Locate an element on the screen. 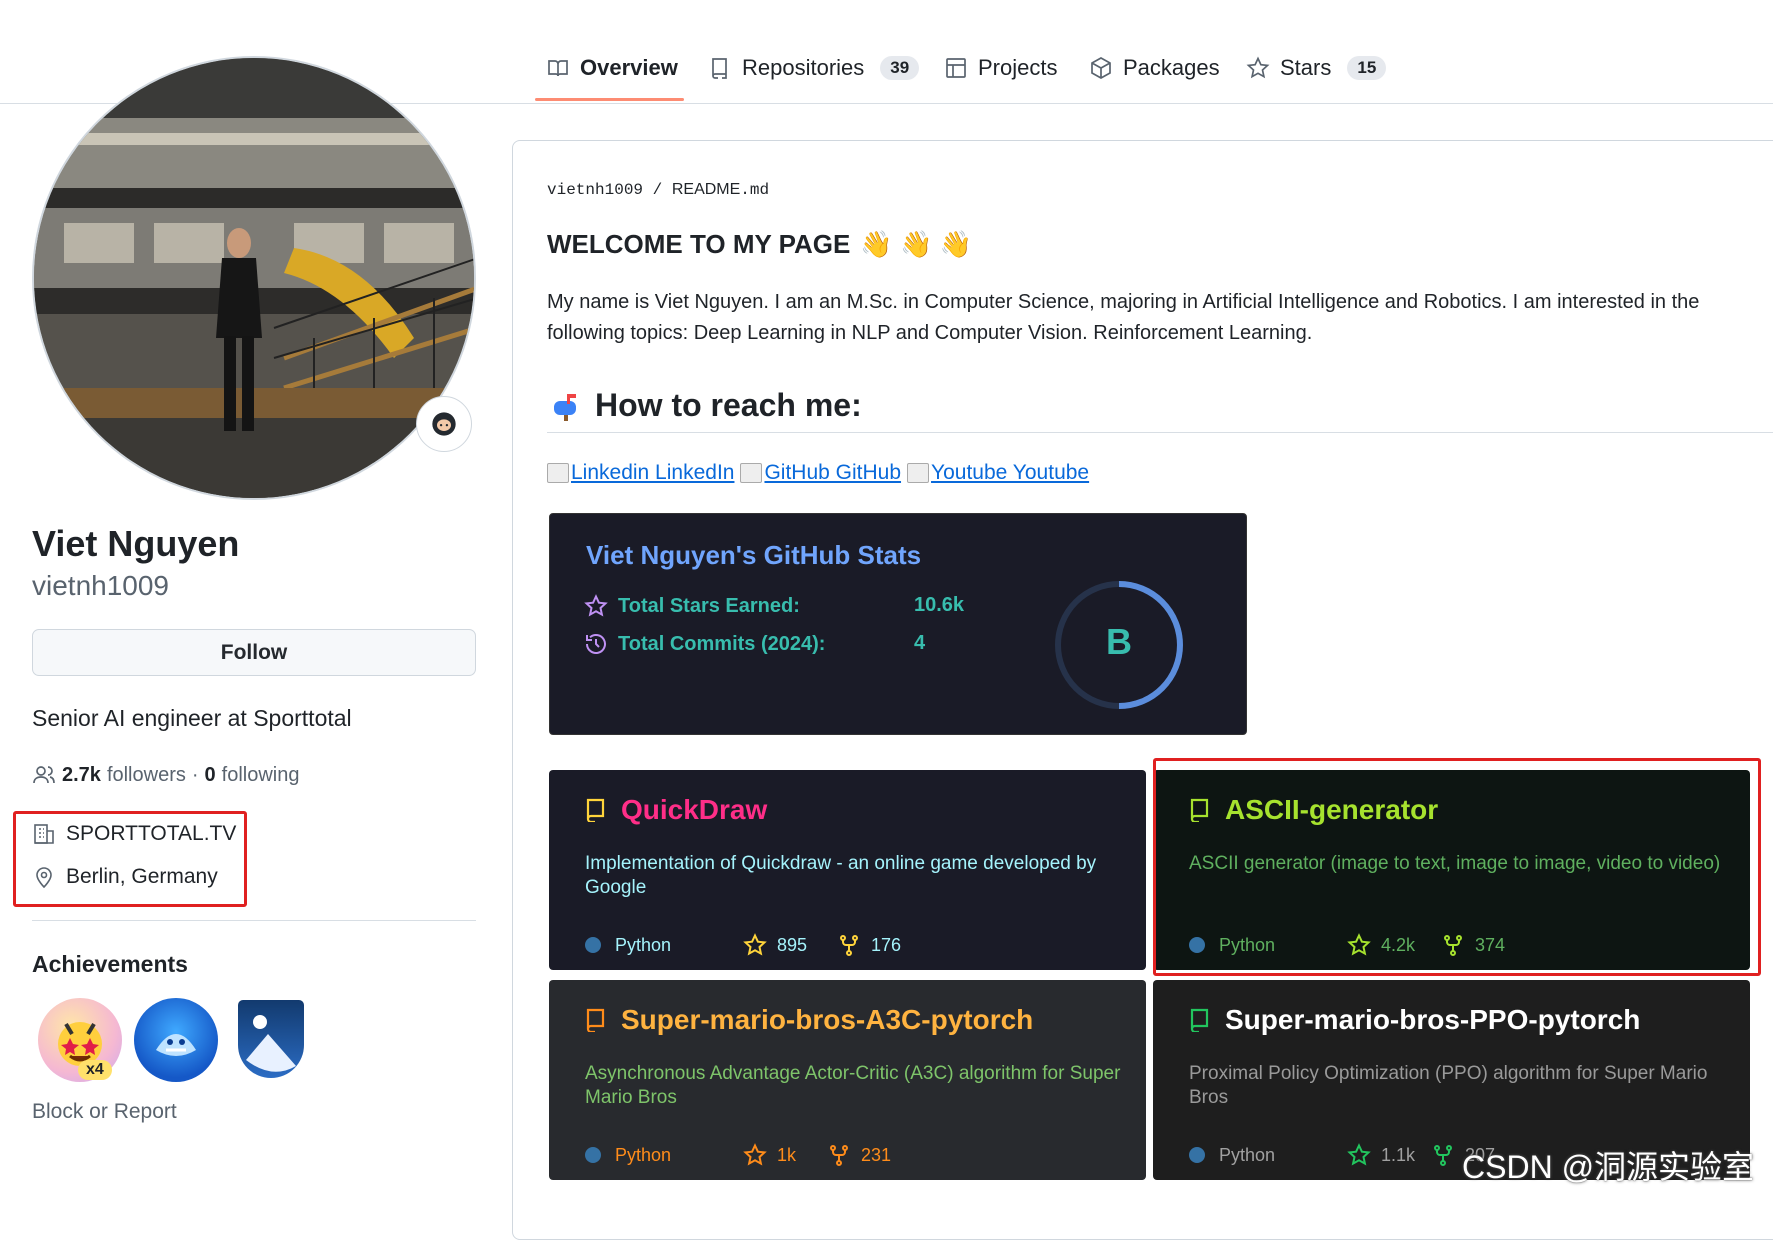  mailbox-icon is located at coordinates (565, 407).